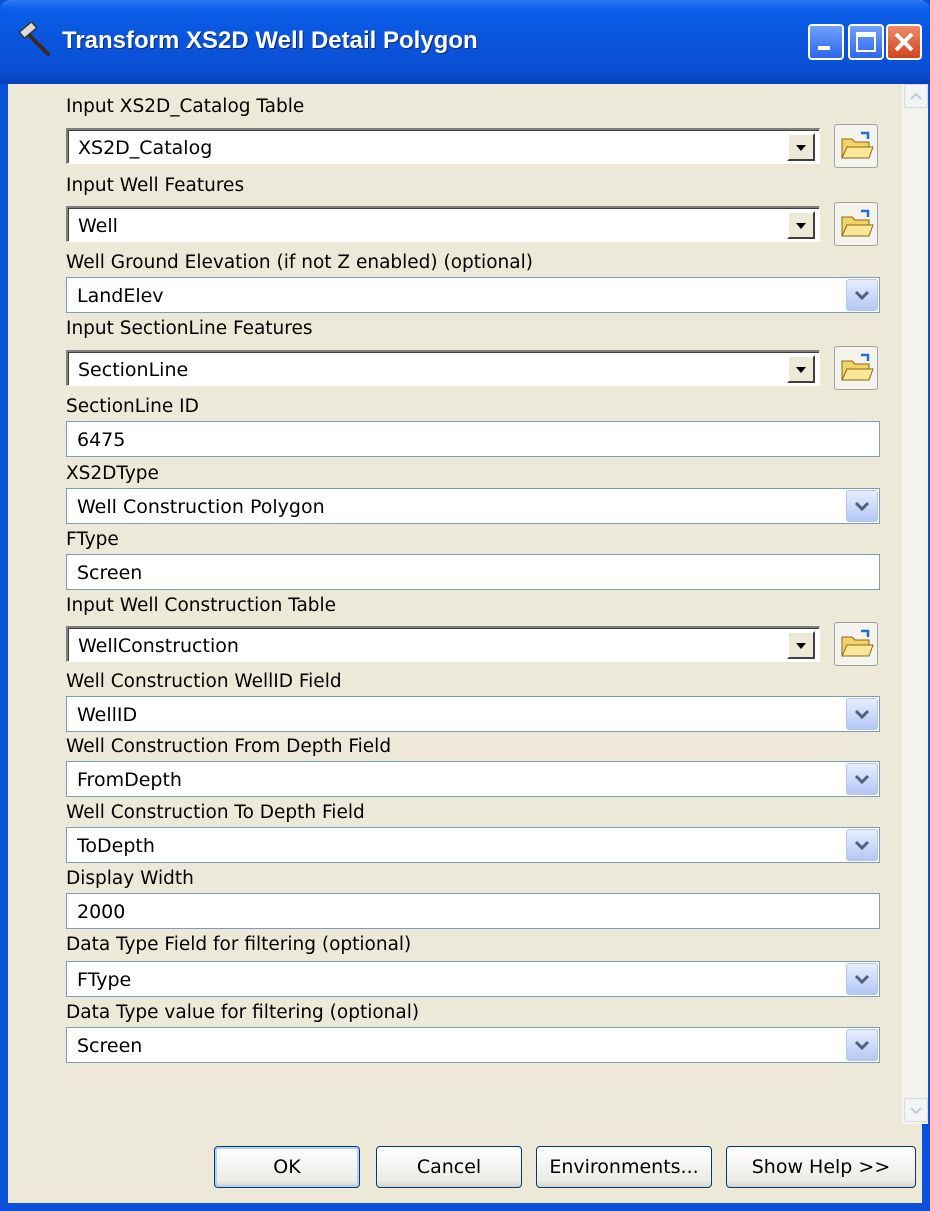 The image size is (930, 1211). Describe the element at coordinates (287, 1167) in the screenshot. I see `ok-button: OK` at that location.